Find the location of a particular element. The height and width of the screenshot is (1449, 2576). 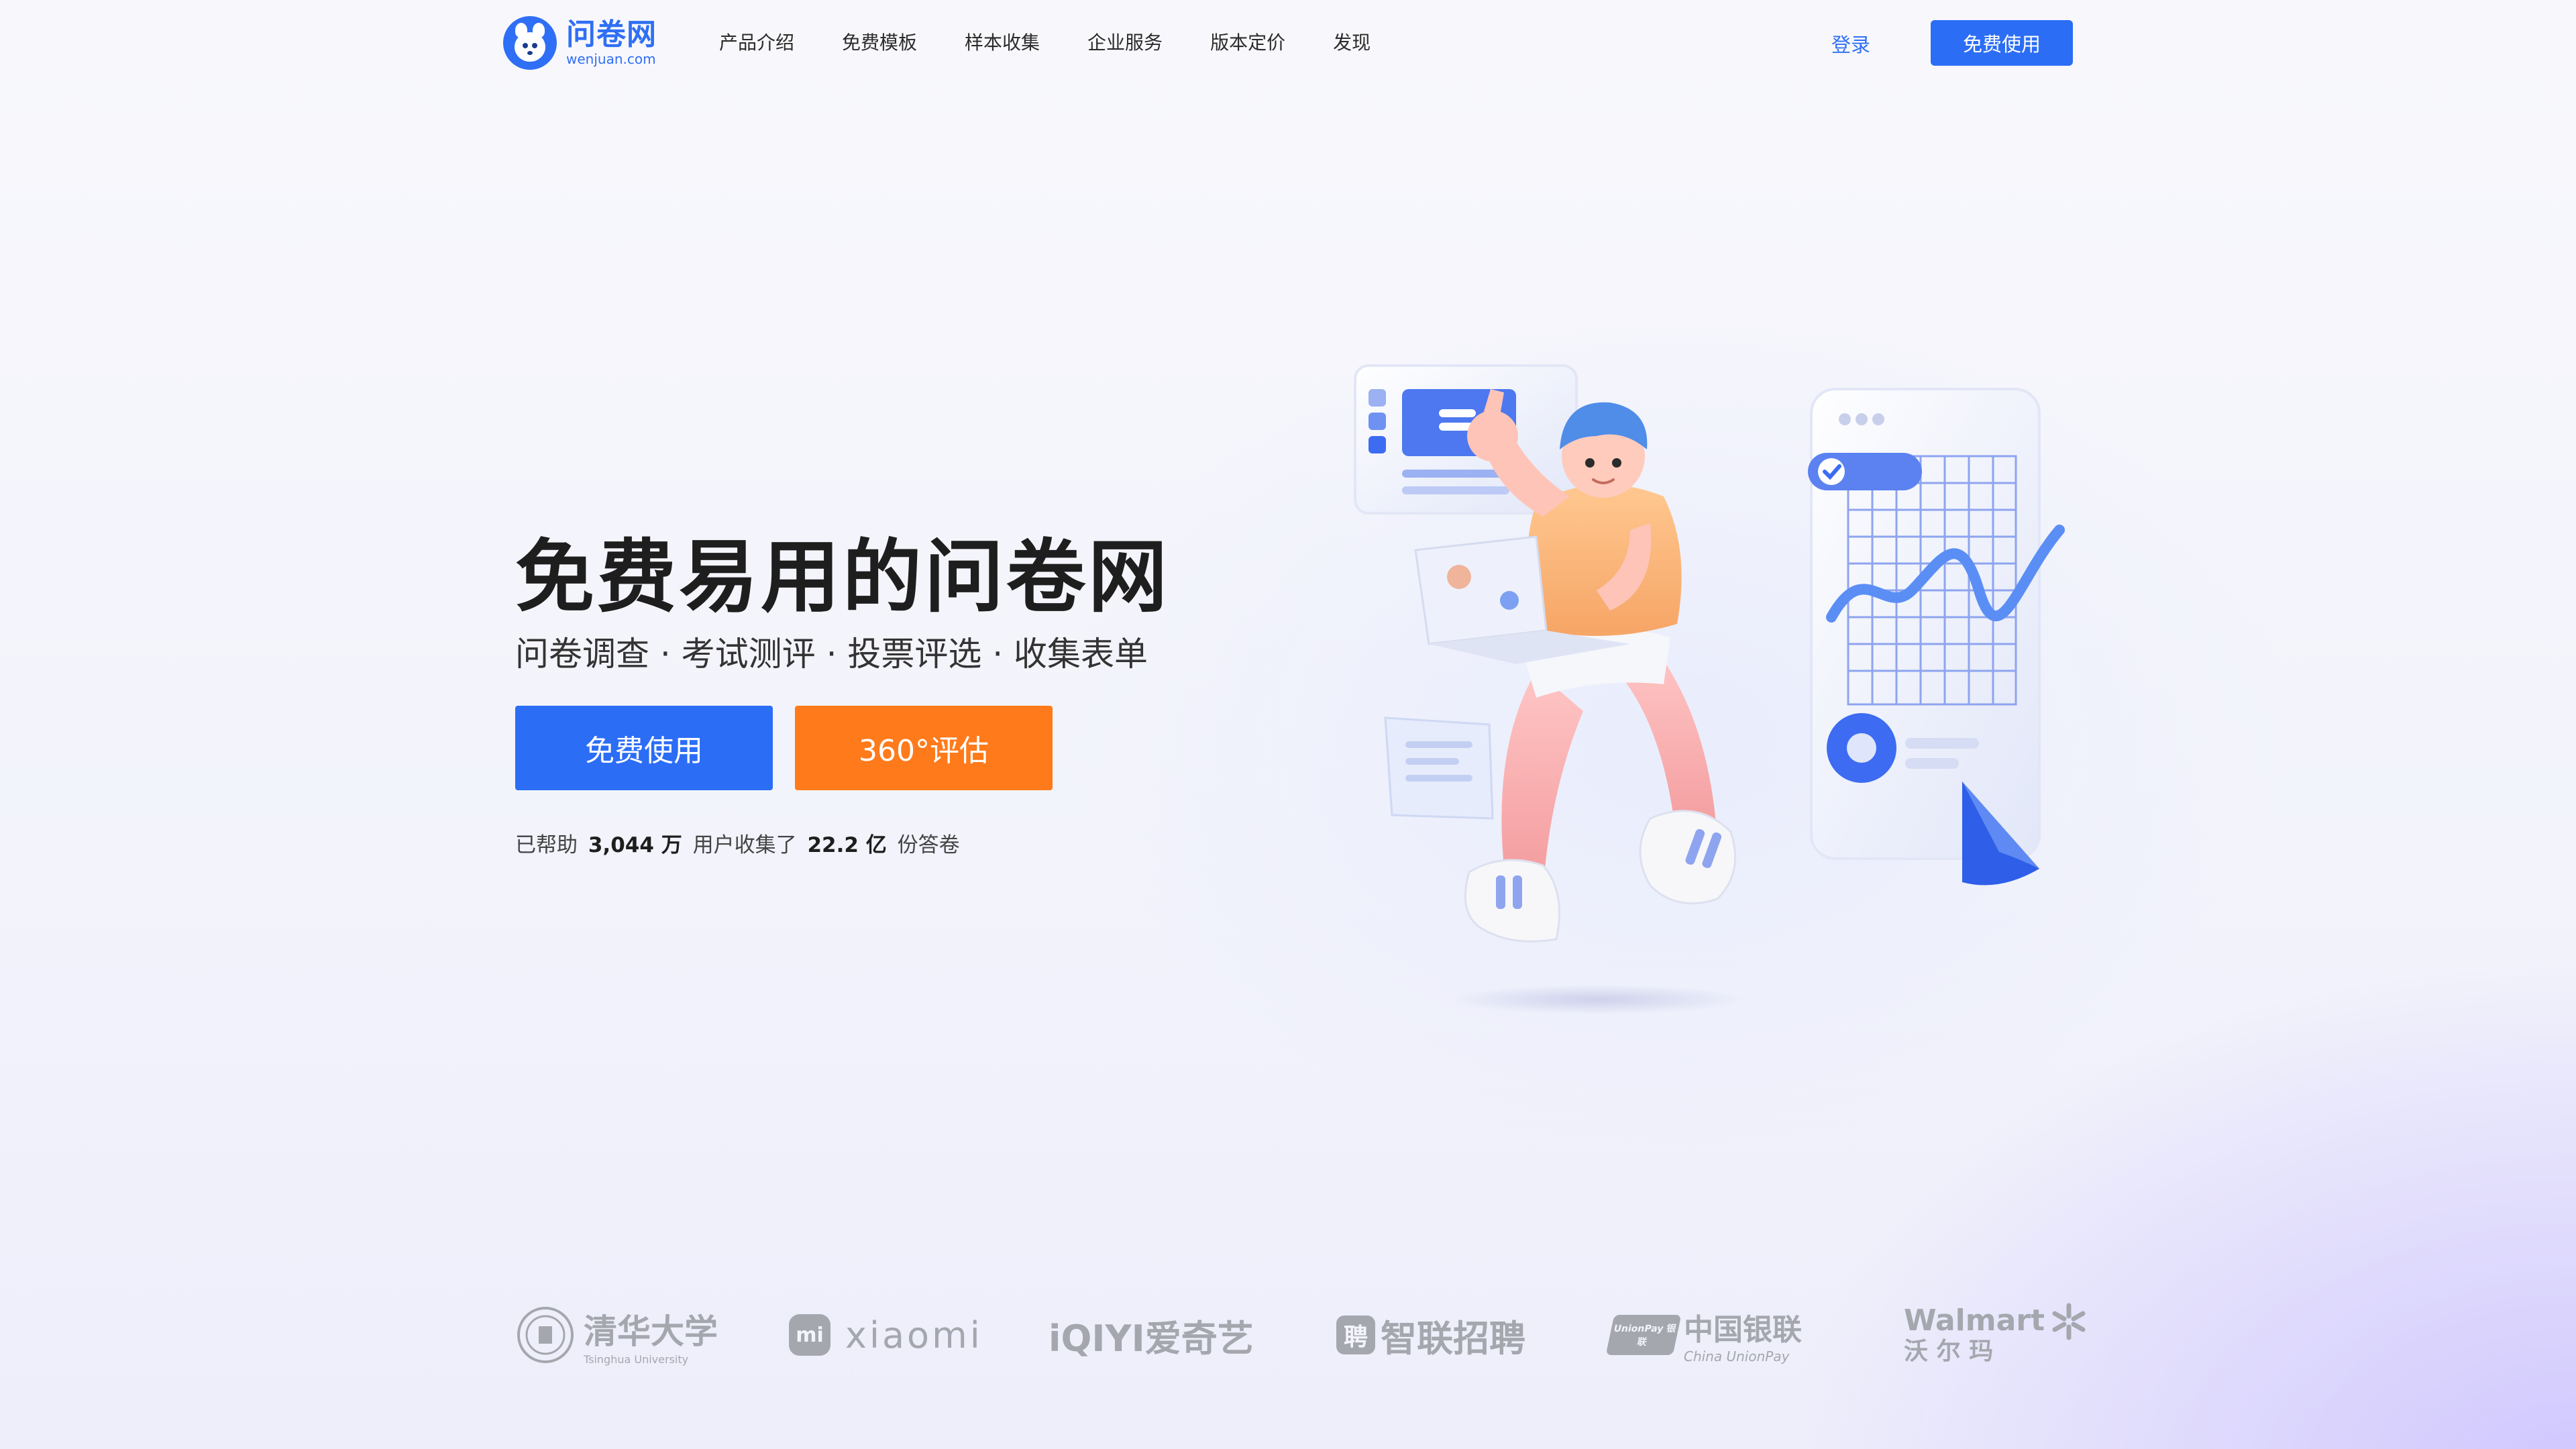

360-evaluation-button: 360°评估 is located at coordinates (924, 748).